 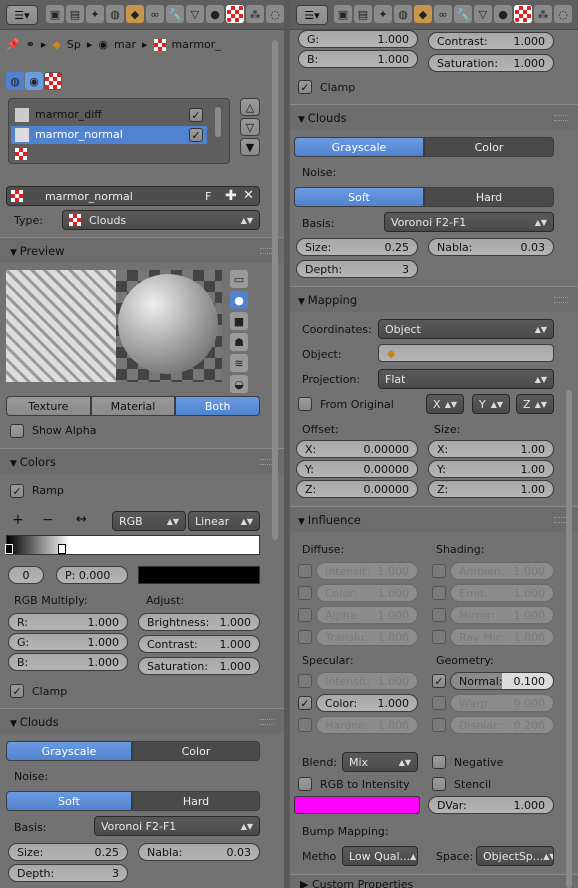 What do you see at coordinates (312, 15) in the screenshot?
I see `editor-type-button: ☰▾` at bounding box center [312, 15].